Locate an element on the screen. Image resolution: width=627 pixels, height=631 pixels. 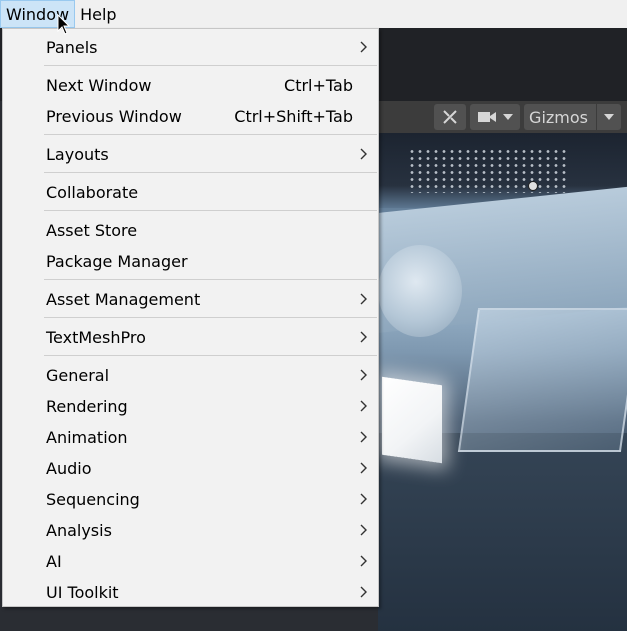
menubar-help: Help is located at coordinates (98, 14).